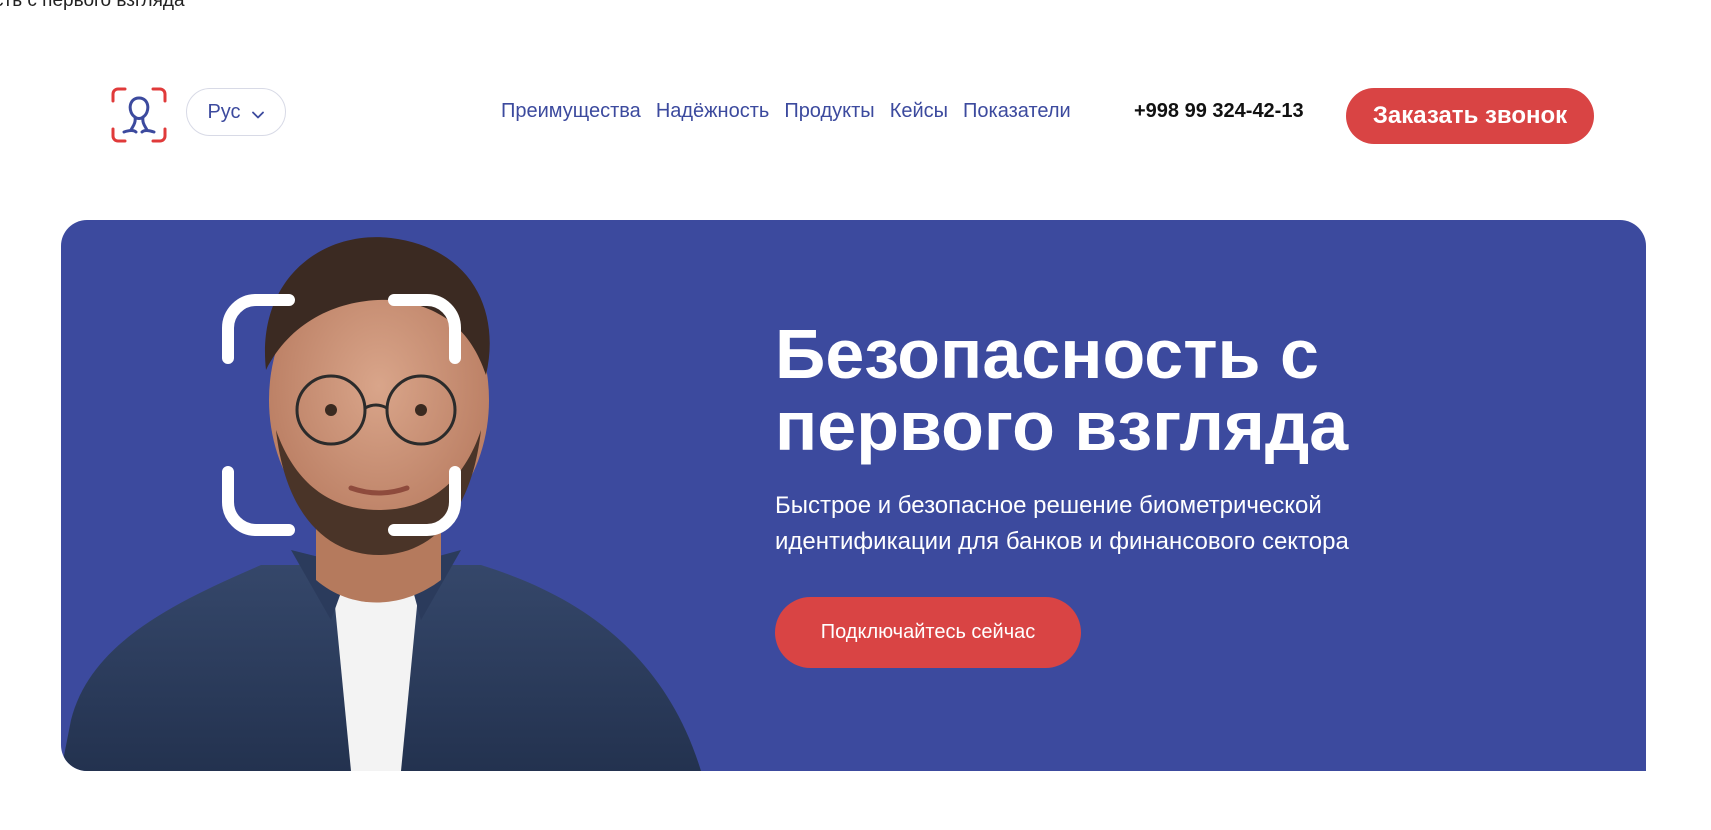 The width and height of the screenshot is (1711, 830). What do you see at coordinates (224, 111) in the screenshot?
I see `language-selected-label: Рус` at bounding box center [224, 111].